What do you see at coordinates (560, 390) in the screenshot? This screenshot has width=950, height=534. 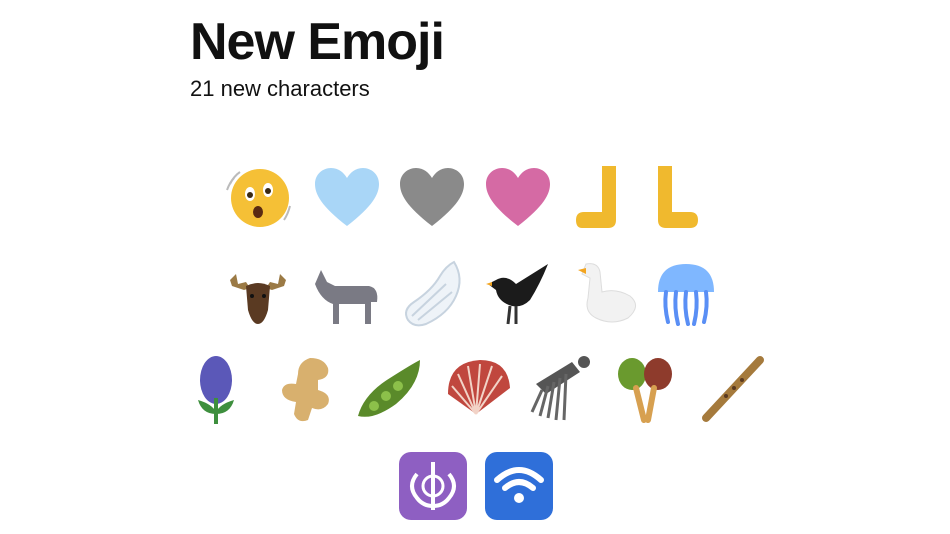 I see `hair-pick-icon` at bounding box center [560, 390].